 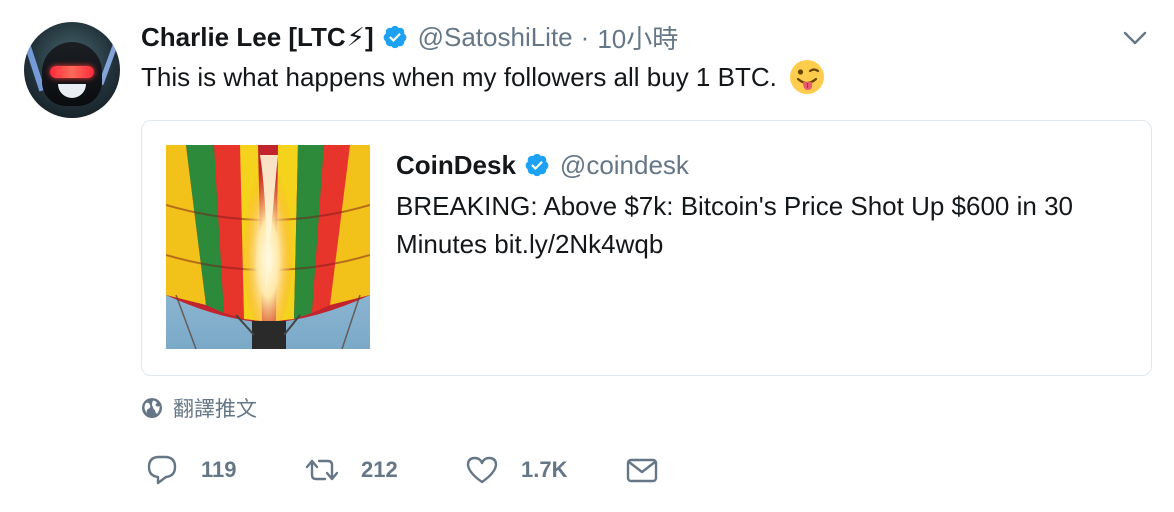 What do you see at coordinates (637, 37) in the screenshot?
I see `tweet-timestamp: 10小時` at bounding box center [637, 37].